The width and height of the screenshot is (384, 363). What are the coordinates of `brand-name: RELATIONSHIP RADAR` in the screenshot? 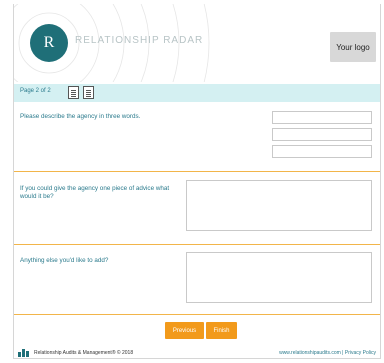 It's located at (139, 40).